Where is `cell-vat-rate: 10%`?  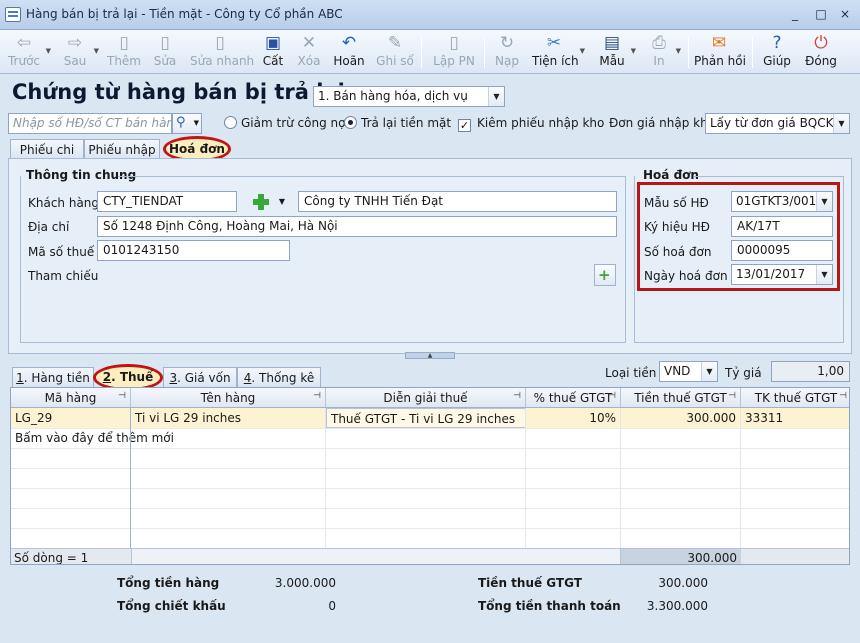
cell-vat-rate: 10% is located at coordinates (573, 418).